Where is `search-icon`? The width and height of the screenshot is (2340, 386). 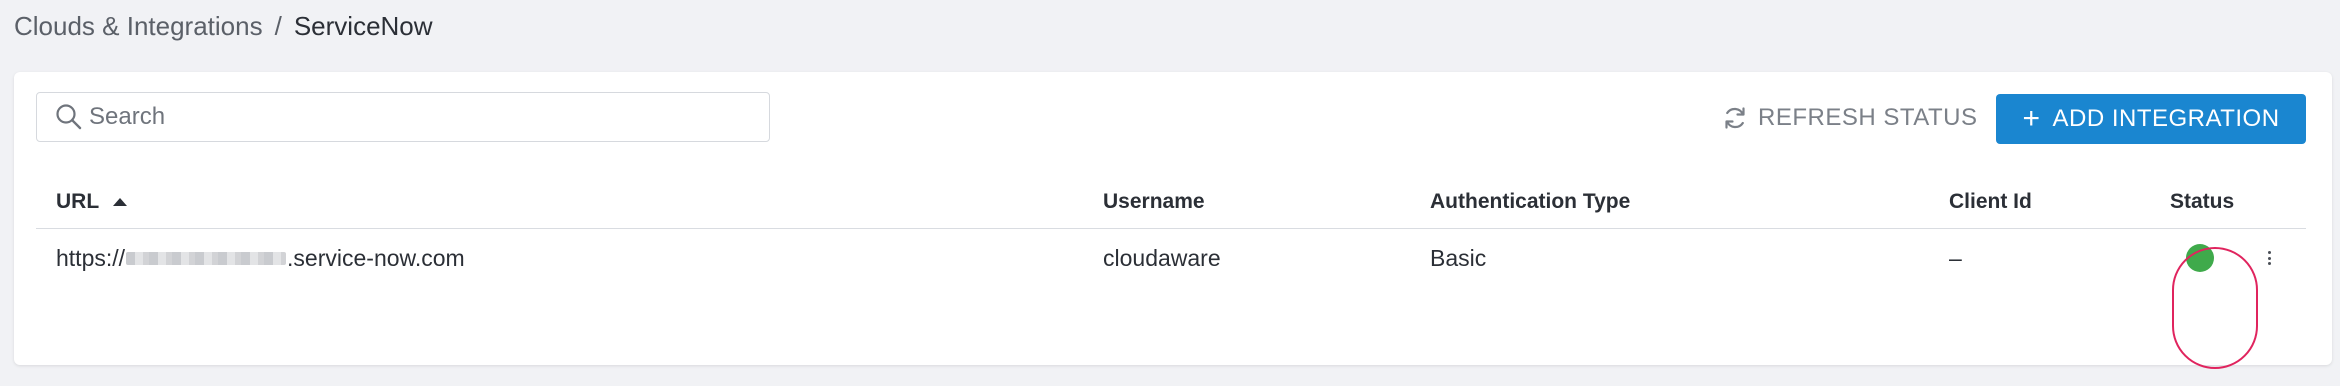
search-icon is located at coordinates (69, 117).